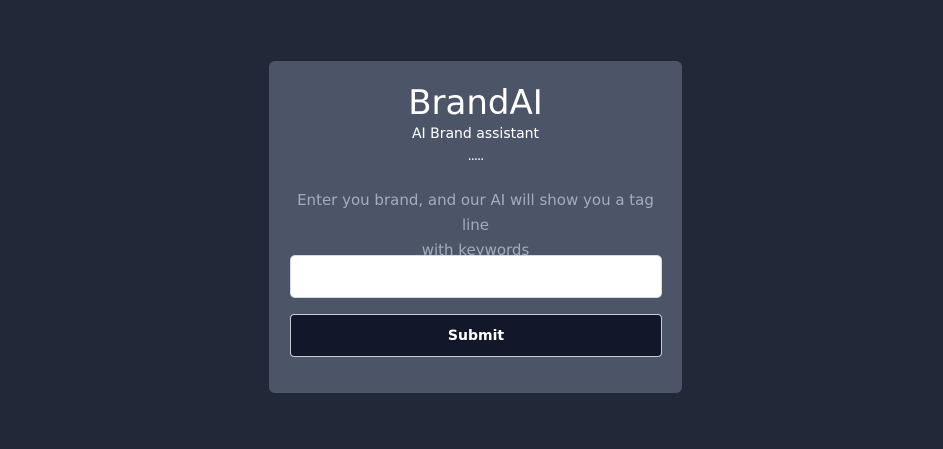 This screenshot has height=449, width=943. I want to click on brand-input, so click(476, 276).